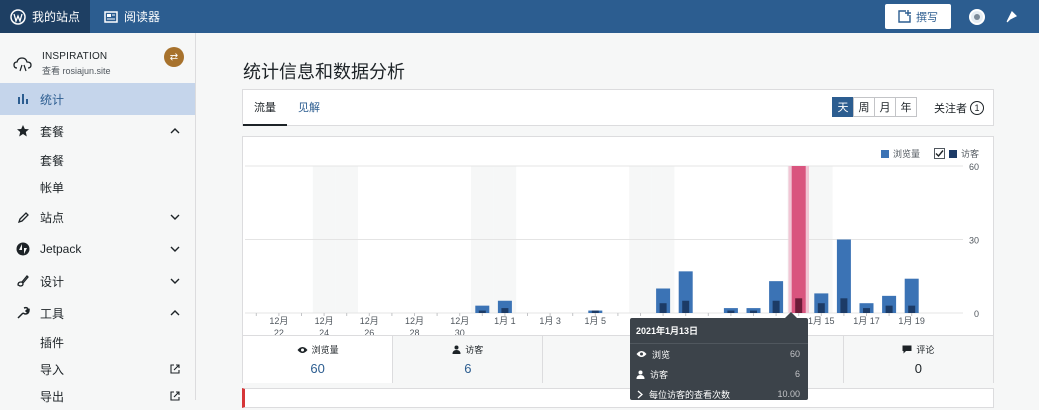 Image resolution: width=1039 pixels, height=410 pixels. I want to click on reader-button: 阅读器, so click(130, 16).